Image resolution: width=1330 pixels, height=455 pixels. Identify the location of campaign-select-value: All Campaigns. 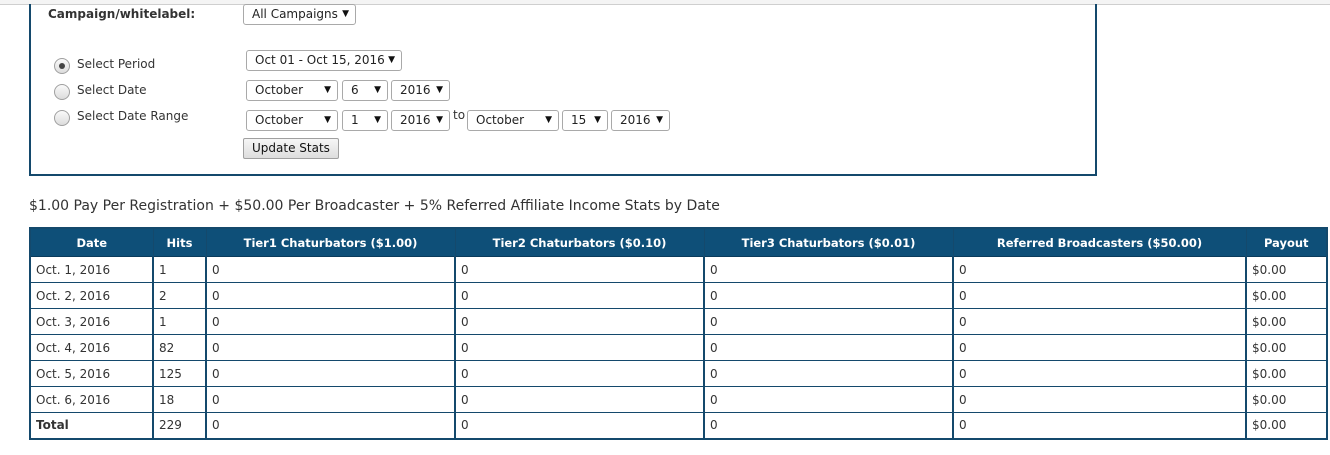
(295, 14).